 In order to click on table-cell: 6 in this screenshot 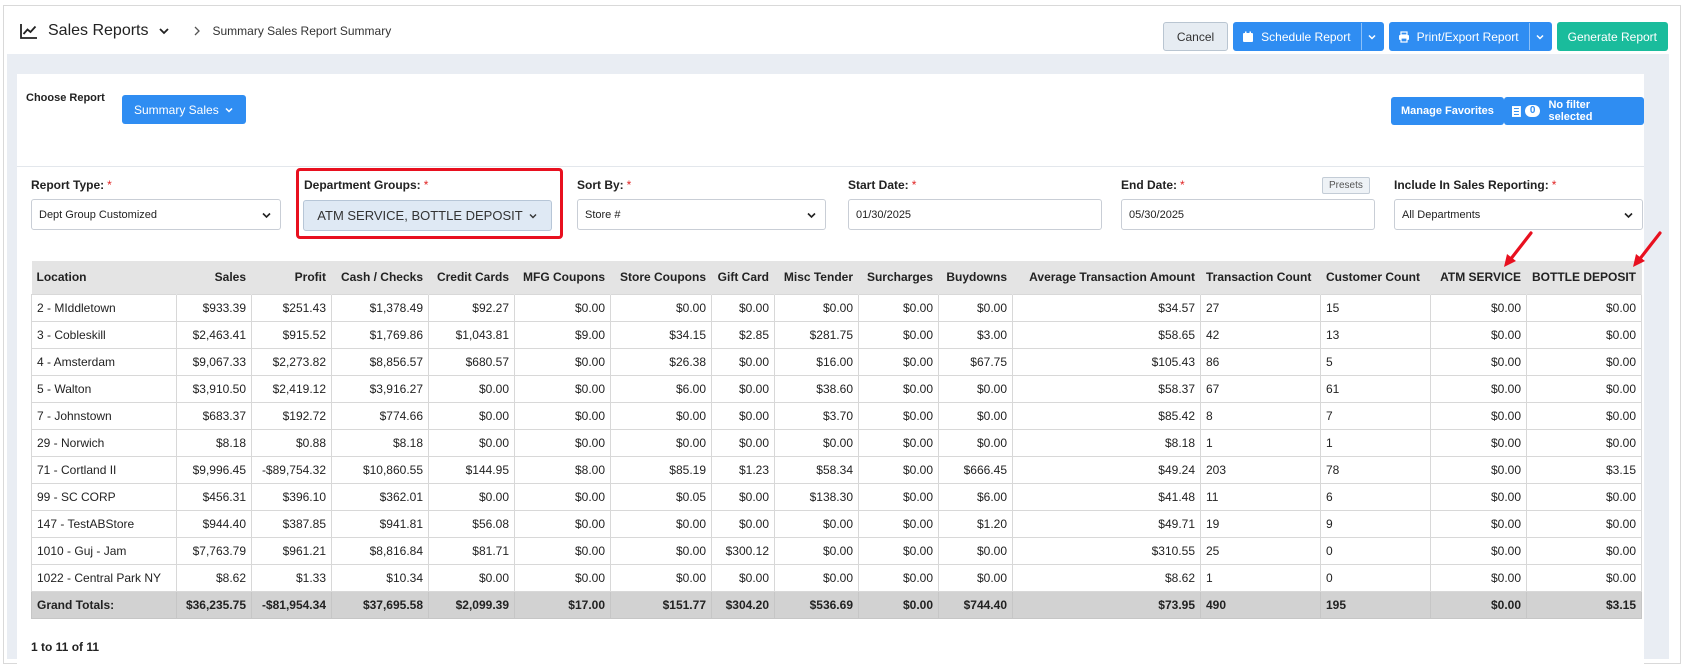, I will do `click(1375, 496)`.